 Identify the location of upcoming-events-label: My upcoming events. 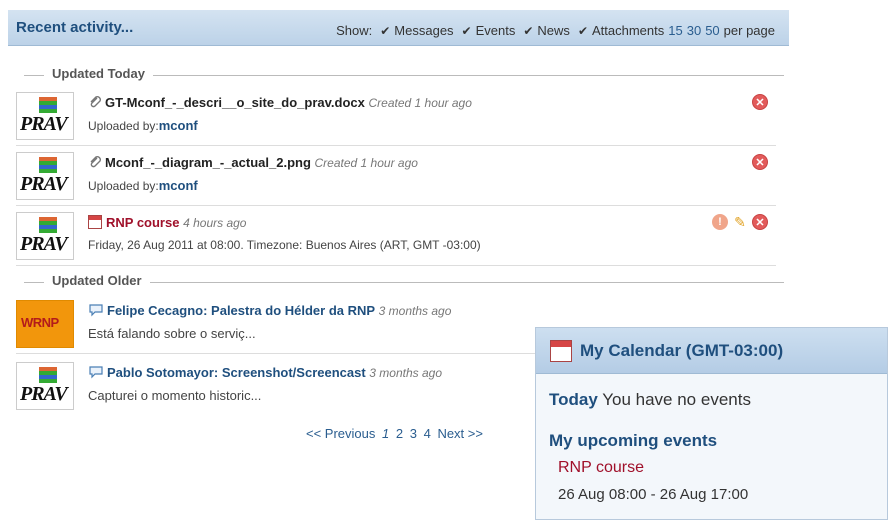
(633, 440).